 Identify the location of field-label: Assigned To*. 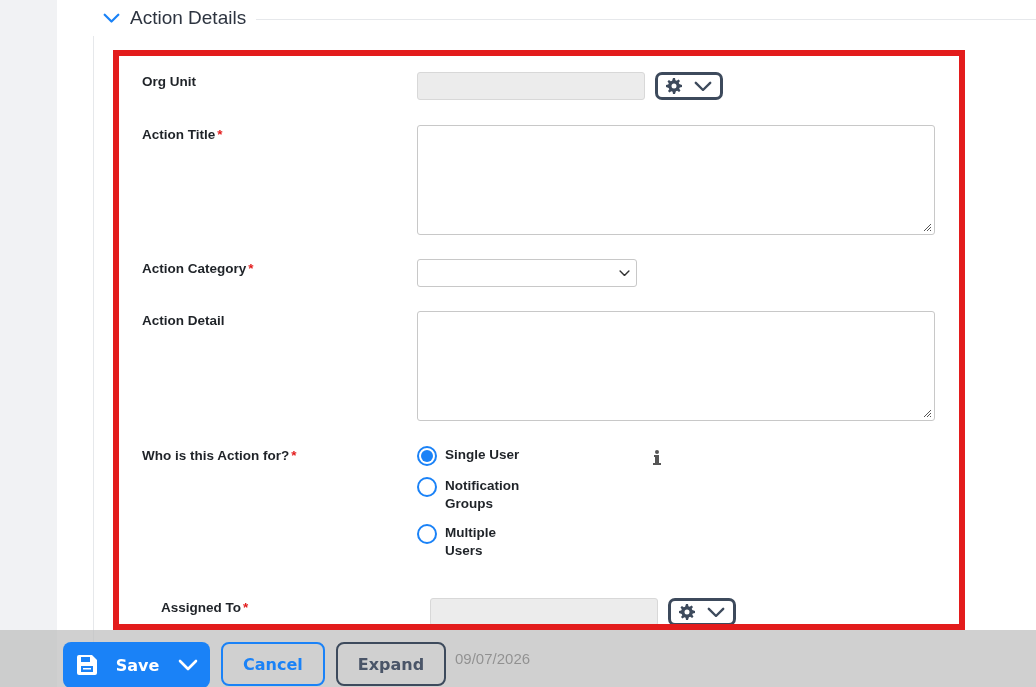
(205, 608).